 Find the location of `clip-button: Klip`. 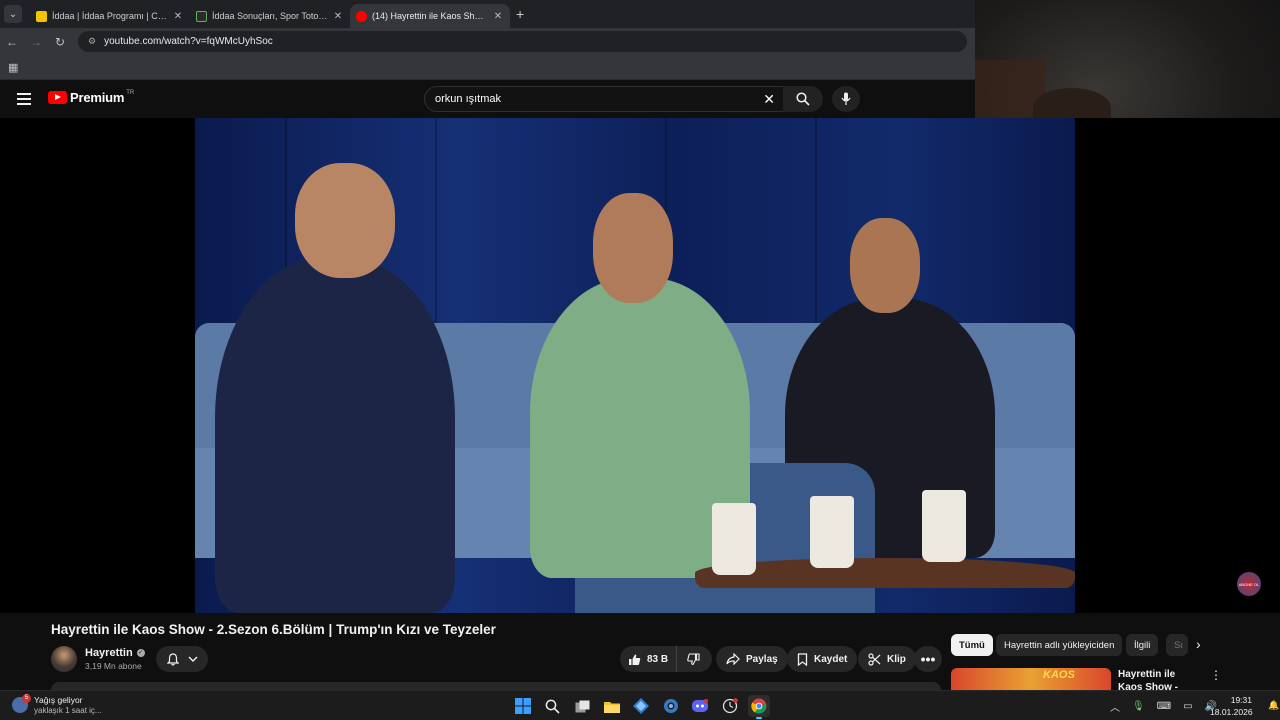

clip-button: Klip is located at coordinates (887, 659).